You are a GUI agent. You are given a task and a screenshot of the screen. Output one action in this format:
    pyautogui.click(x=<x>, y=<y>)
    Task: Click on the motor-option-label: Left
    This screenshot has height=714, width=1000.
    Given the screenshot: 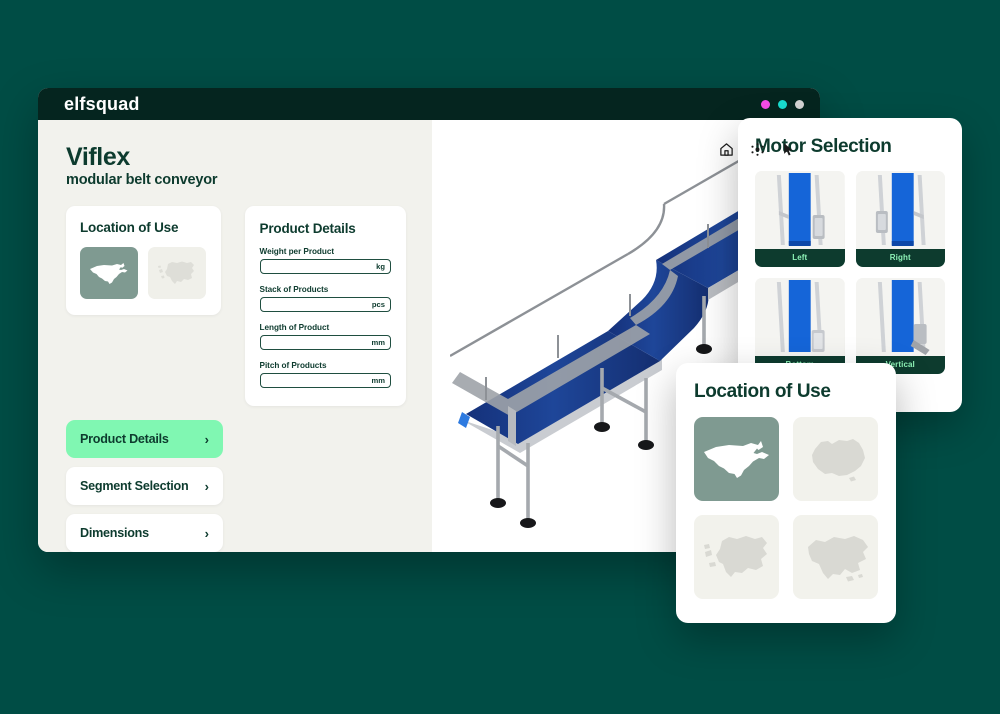 What is the action you would take?
    pyautogui.click(x=800, y=258)
    